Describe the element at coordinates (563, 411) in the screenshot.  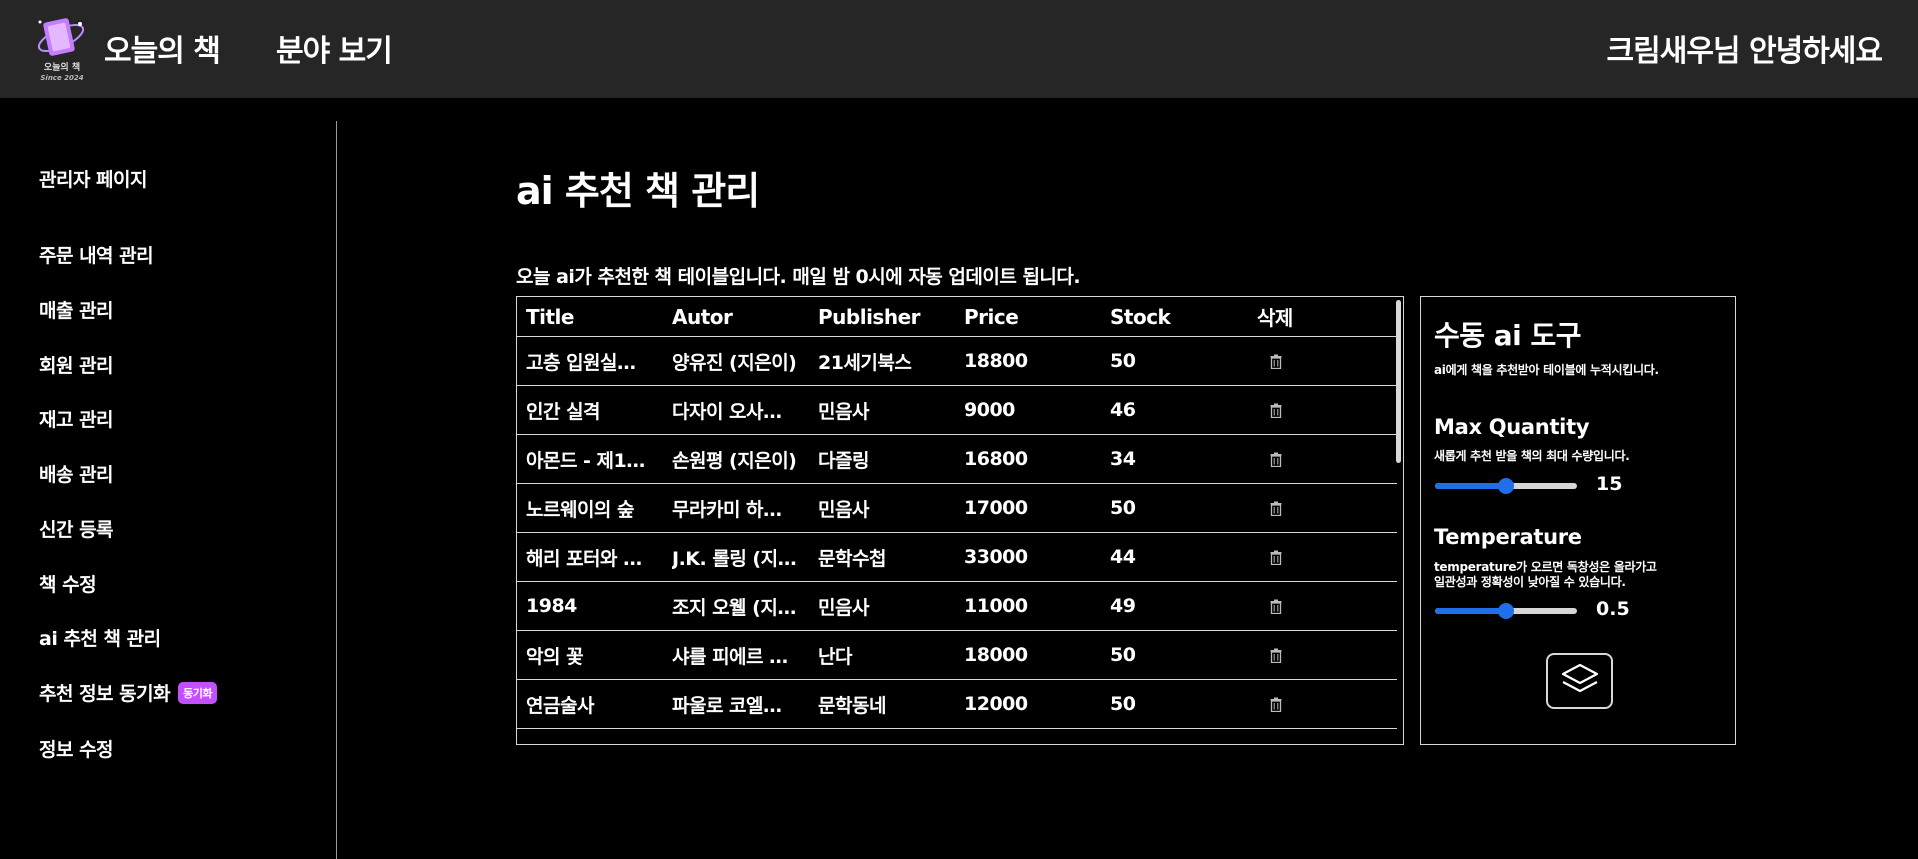
I see `cell-title: 인간 실격` at that location.